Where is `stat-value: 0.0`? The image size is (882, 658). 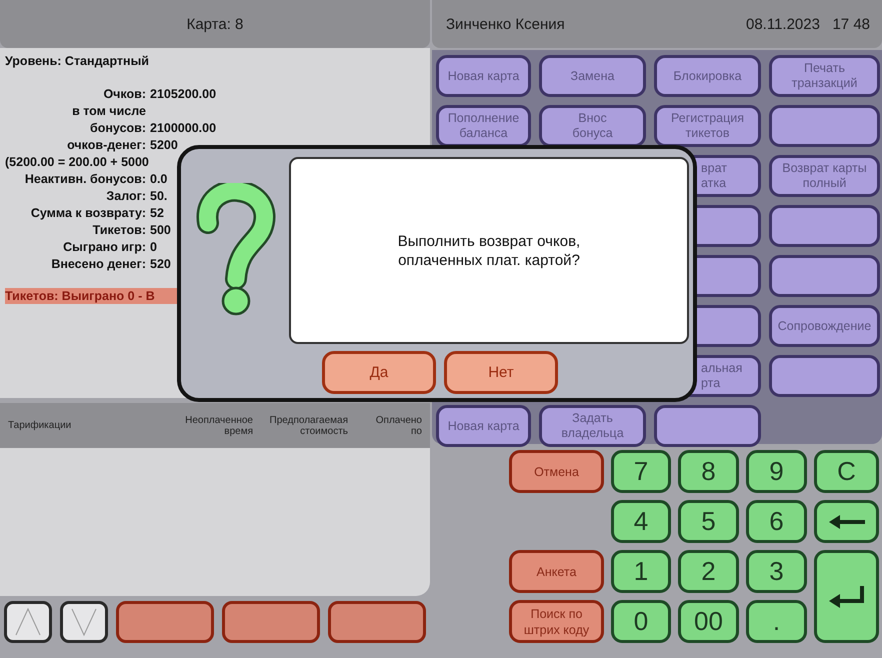 stat-value: 0.0 is located at coordinates (159, 179).